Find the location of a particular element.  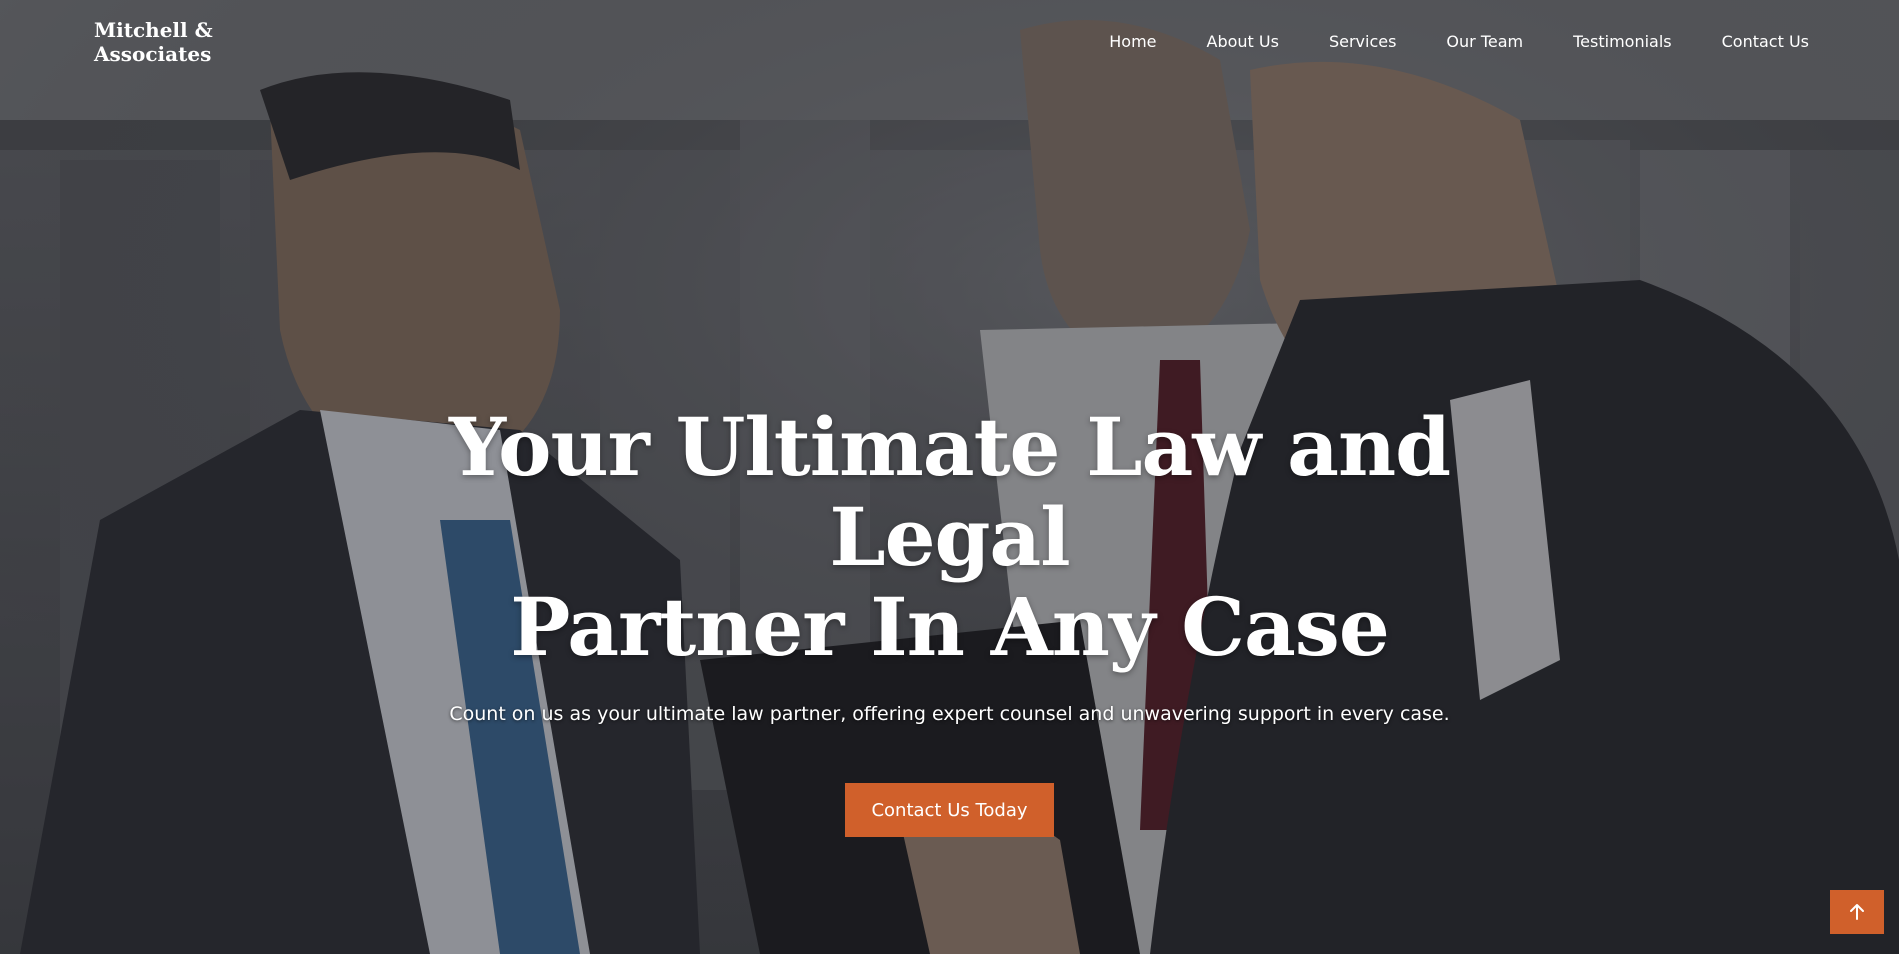

hero-headline-line1: Your Ultimate Law and Legal is located at coordinates (949, 492).